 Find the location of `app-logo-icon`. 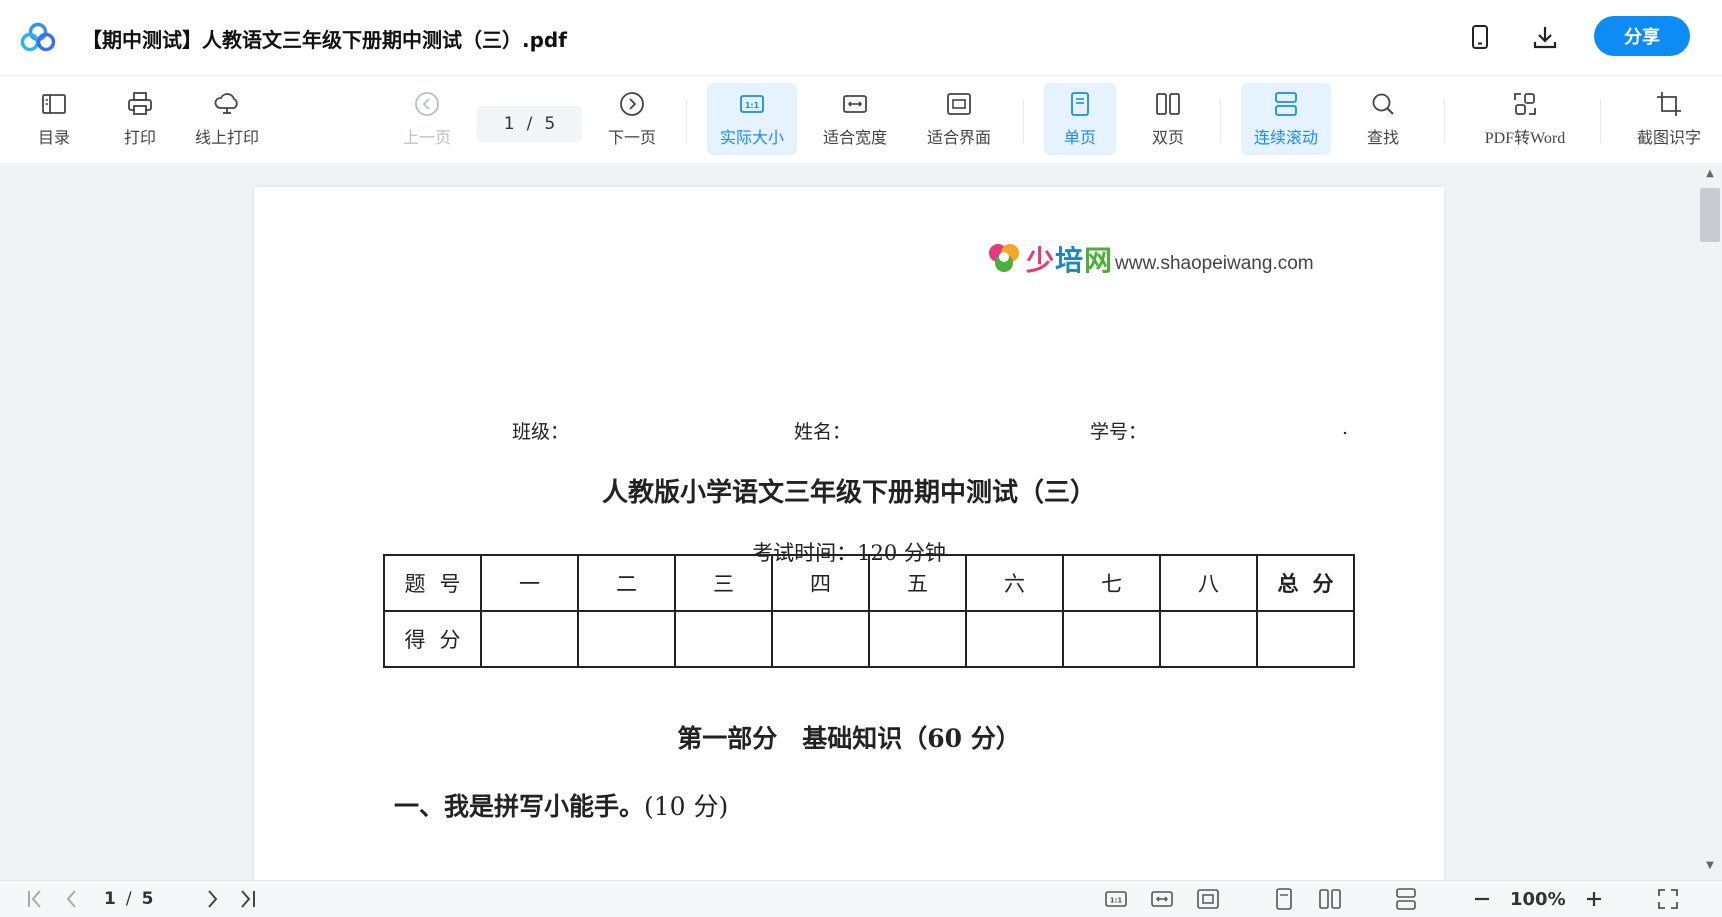

app-logo-icon is located at coordinates (38, 37).